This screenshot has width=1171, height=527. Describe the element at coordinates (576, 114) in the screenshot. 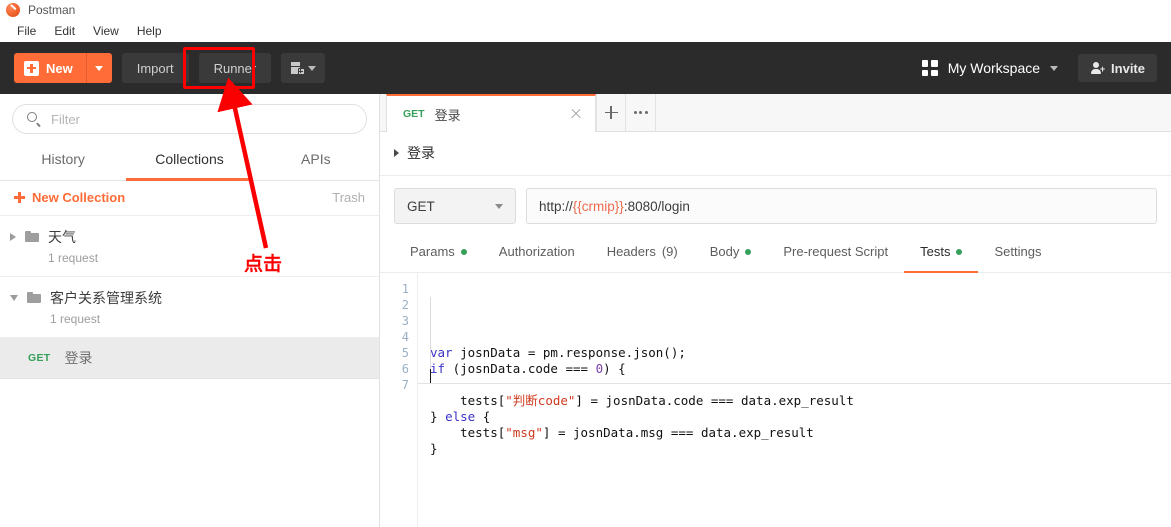

I see `close-icon` at that location.